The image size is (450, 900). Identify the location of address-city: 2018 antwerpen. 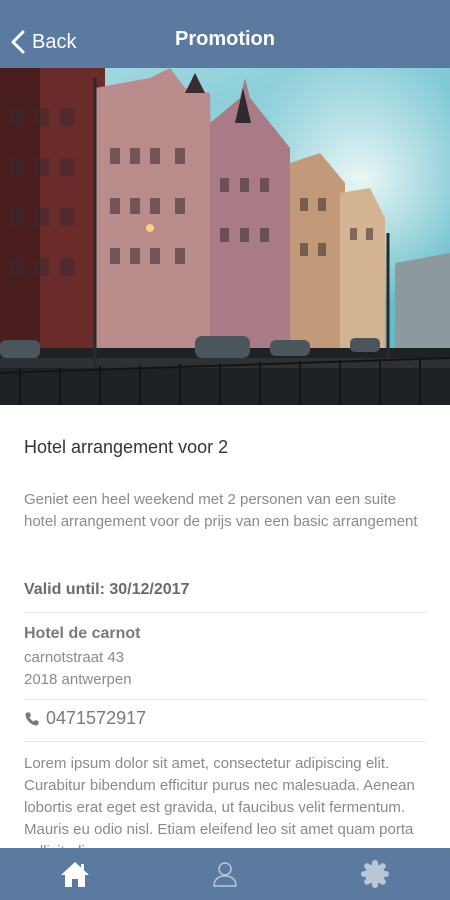
(78, 679).